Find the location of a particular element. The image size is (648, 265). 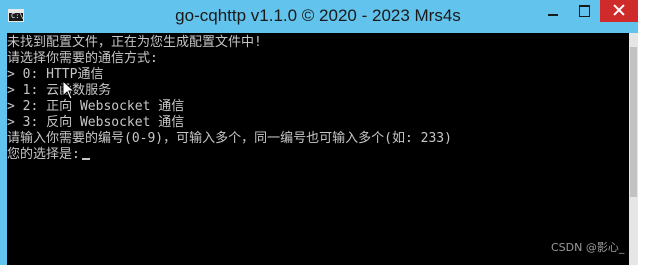

close-icon is located at coordinates (619, 10).